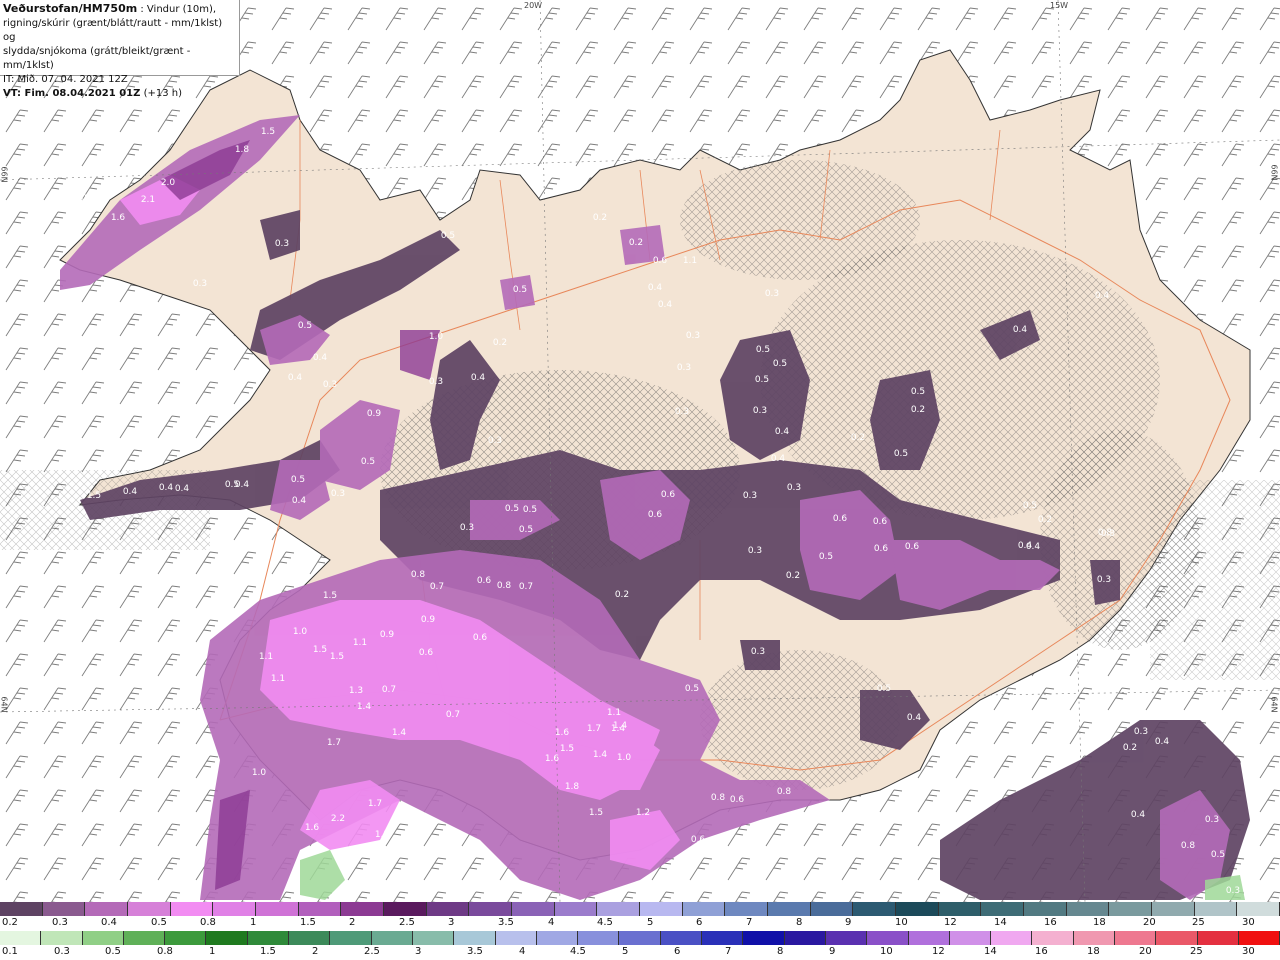  Describe the element at coordinates (253, 922) in the screenshot. I see `legend-label: 1` at that location.